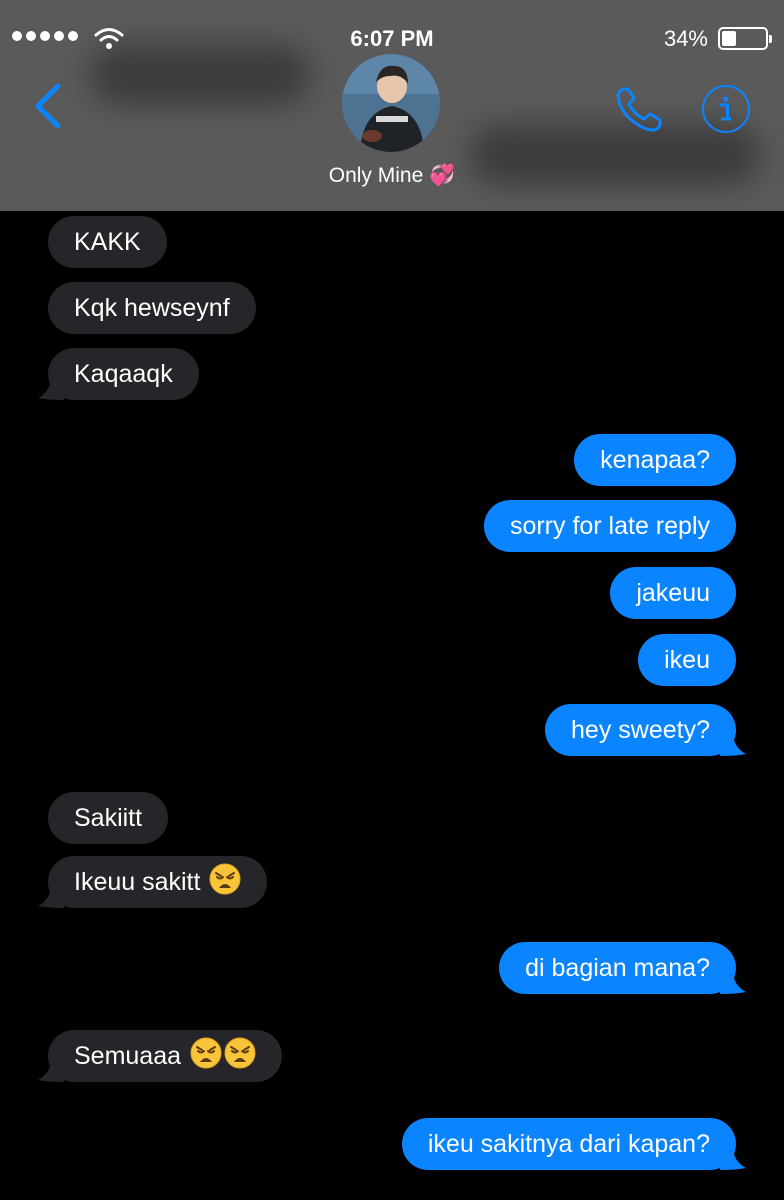 The image size is (784, 1200). I want to click on message-text: Sakiitt, so click(108, 818).